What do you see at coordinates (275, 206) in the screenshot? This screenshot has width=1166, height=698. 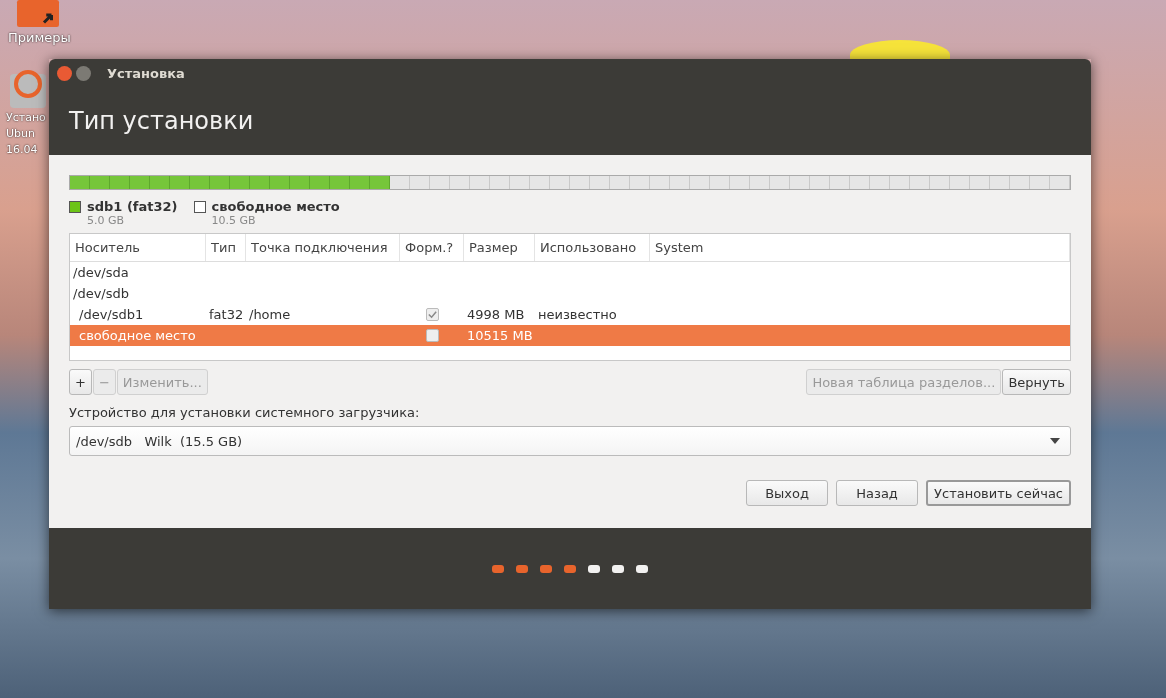 I see `legend-label: свободное место` at bounding box center [275, 206].